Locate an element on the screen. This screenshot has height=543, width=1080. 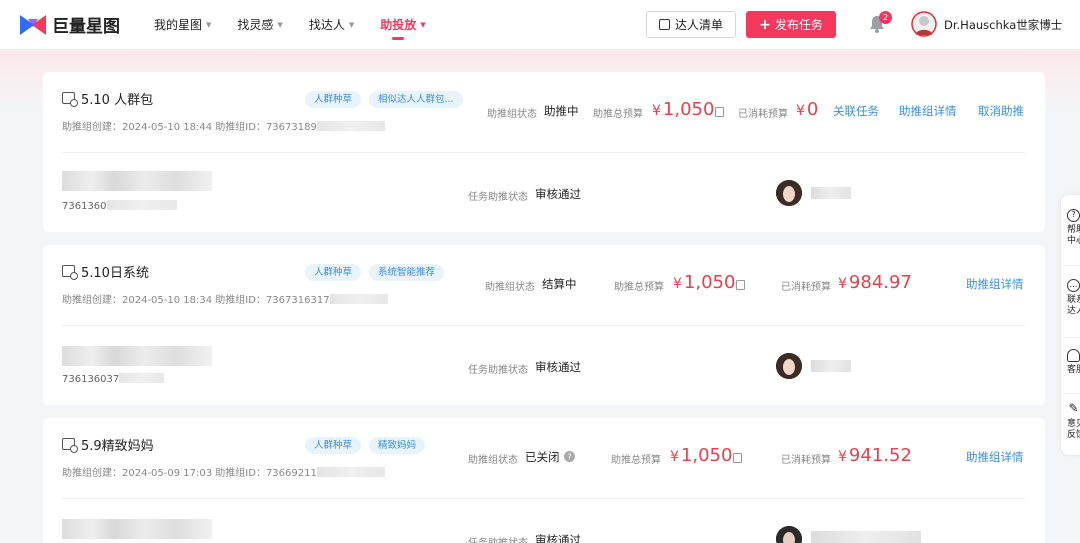
top-header: 巨量星图 我的星图 ▼ 找灵感 ▼ 找达人 ▼ 助投放 ▼ 达人清单 + 发布任务 2 is located at coordinates (540, 25).